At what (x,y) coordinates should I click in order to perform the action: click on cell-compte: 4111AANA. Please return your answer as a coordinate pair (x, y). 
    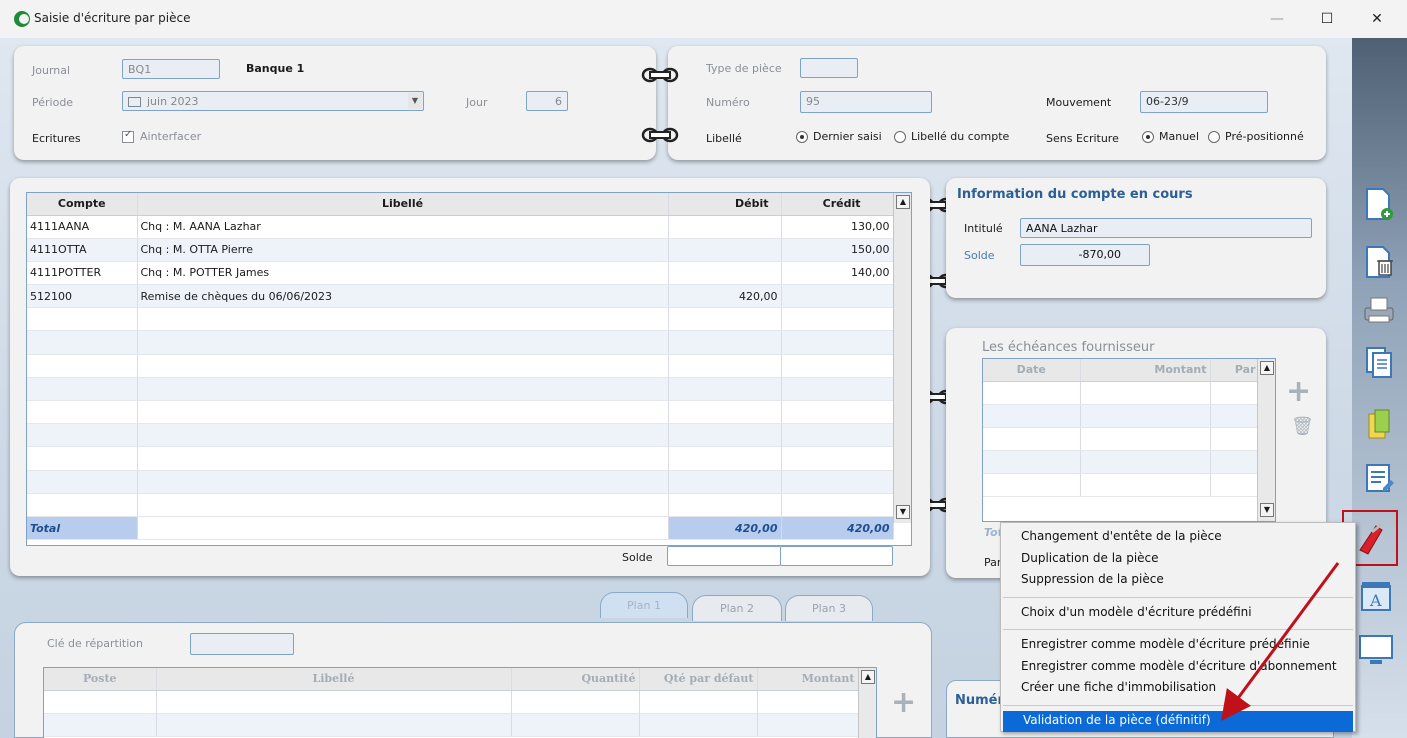
    Looking at the image, I should click on (82, 227).